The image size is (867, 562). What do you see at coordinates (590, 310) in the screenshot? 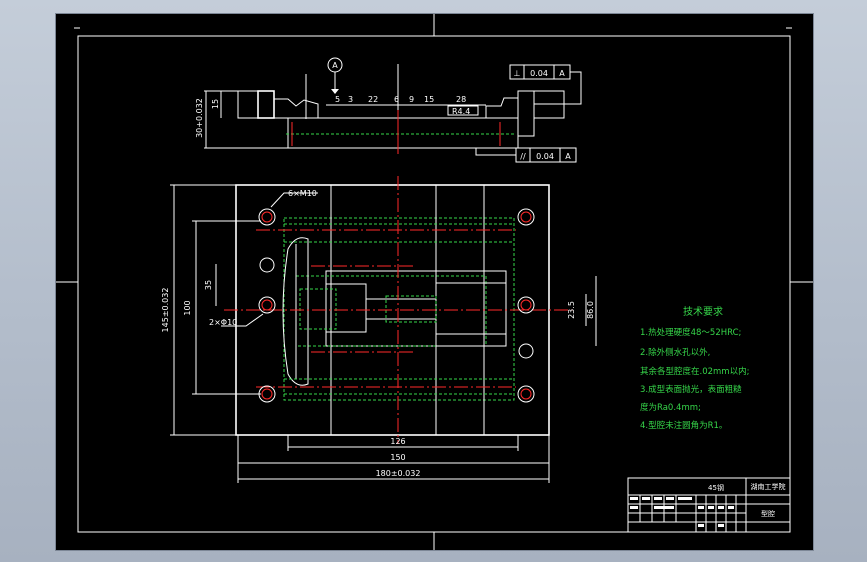
I see `dim-86: 86.0` at bounding box center [590, 310].